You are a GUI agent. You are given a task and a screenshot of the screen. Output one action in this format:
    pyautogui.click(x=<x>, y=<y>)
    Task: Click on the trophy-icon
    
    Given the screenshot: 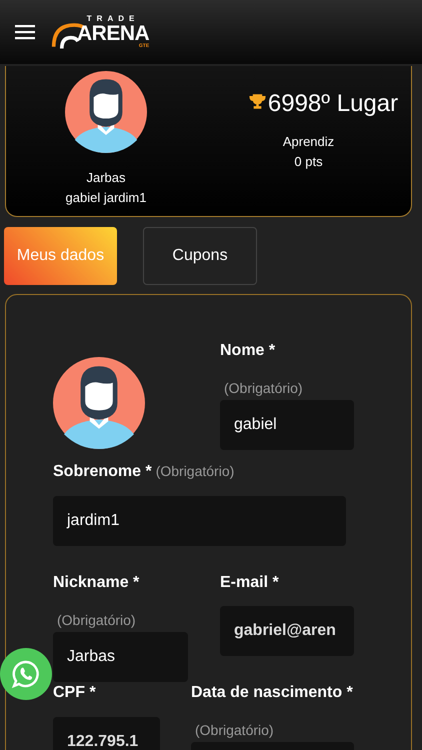 What is the action you would take?
    pyautogui.click(x=257, y=101)
    